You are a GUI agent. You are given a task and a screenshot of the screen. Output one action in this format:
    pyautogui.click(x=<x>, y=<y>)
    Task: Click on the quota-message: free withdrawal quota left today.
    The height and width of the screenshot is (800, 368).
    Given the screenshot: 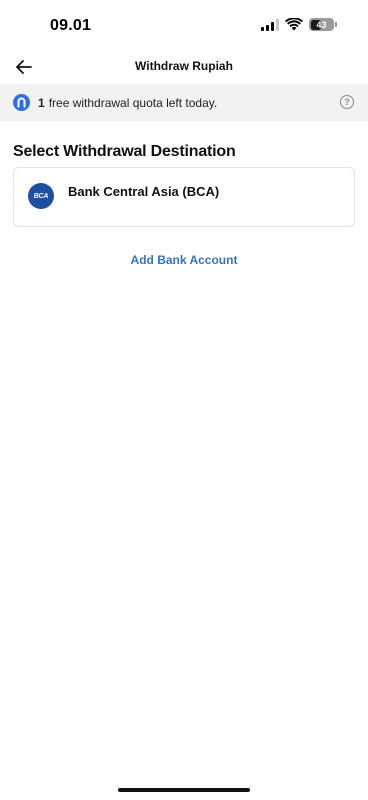 What is the action you would take?
    pyautogui.click(x=133, y=102)
    